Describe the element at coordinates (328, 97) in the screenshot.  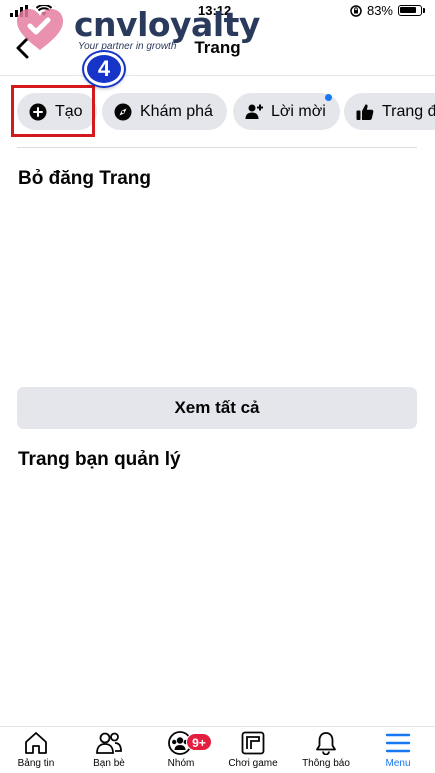
I see `invites-notification-dot` at that location.